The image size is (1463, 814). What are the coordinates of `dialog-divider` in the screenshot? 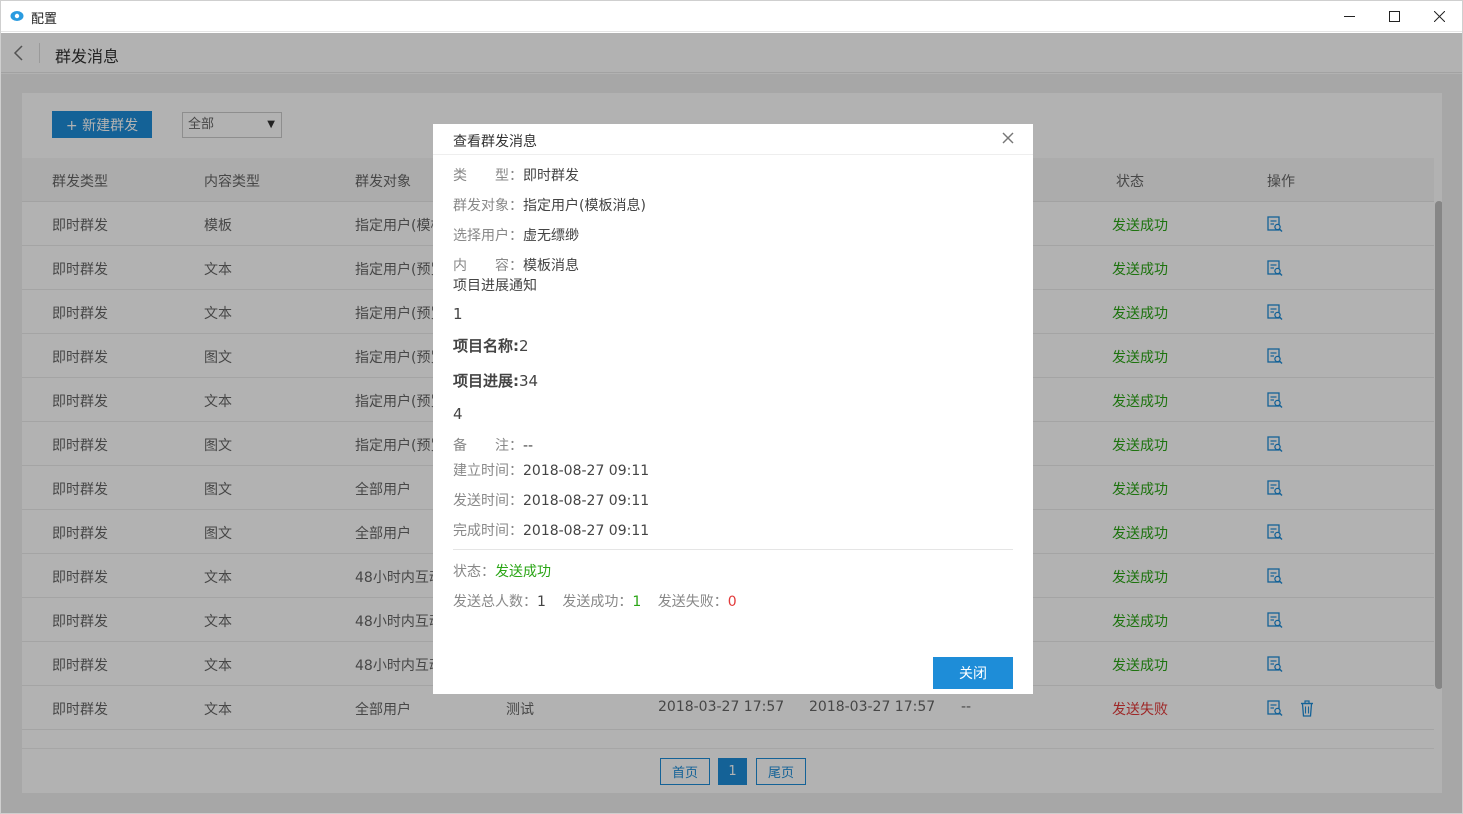 It's located at (733, 549).